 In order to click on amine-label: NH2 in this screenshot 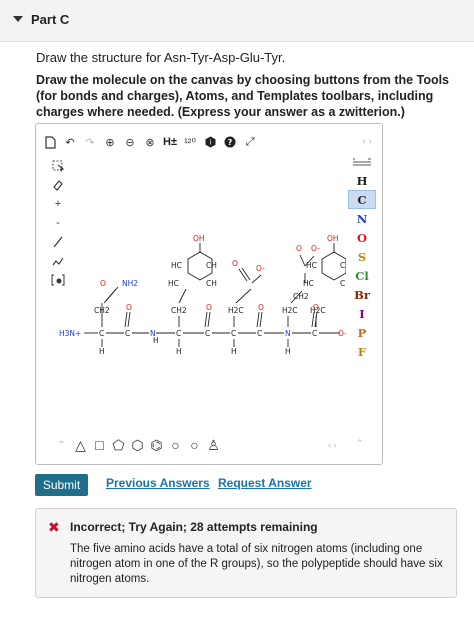, I will do `click(130, 283)`.